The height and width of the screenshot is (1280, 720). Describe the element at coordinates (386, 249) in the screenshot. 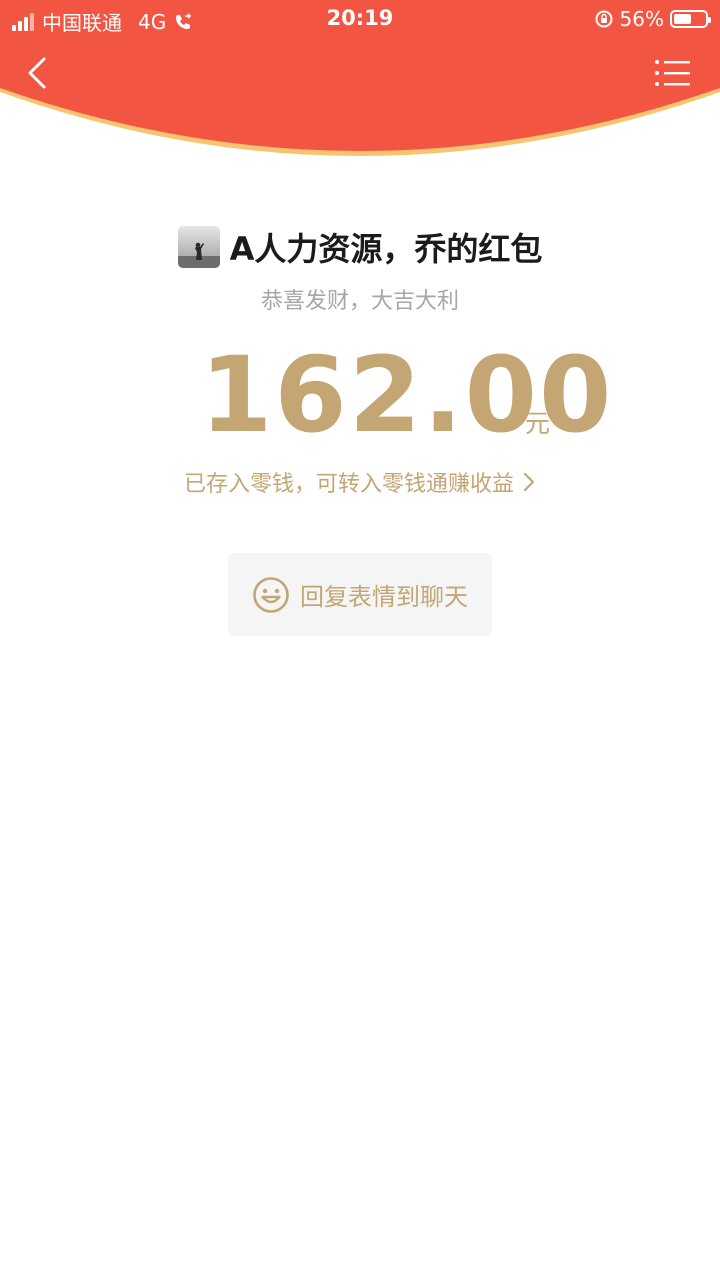

I see `sender-name: A人力资源，乔的红包` at that location.